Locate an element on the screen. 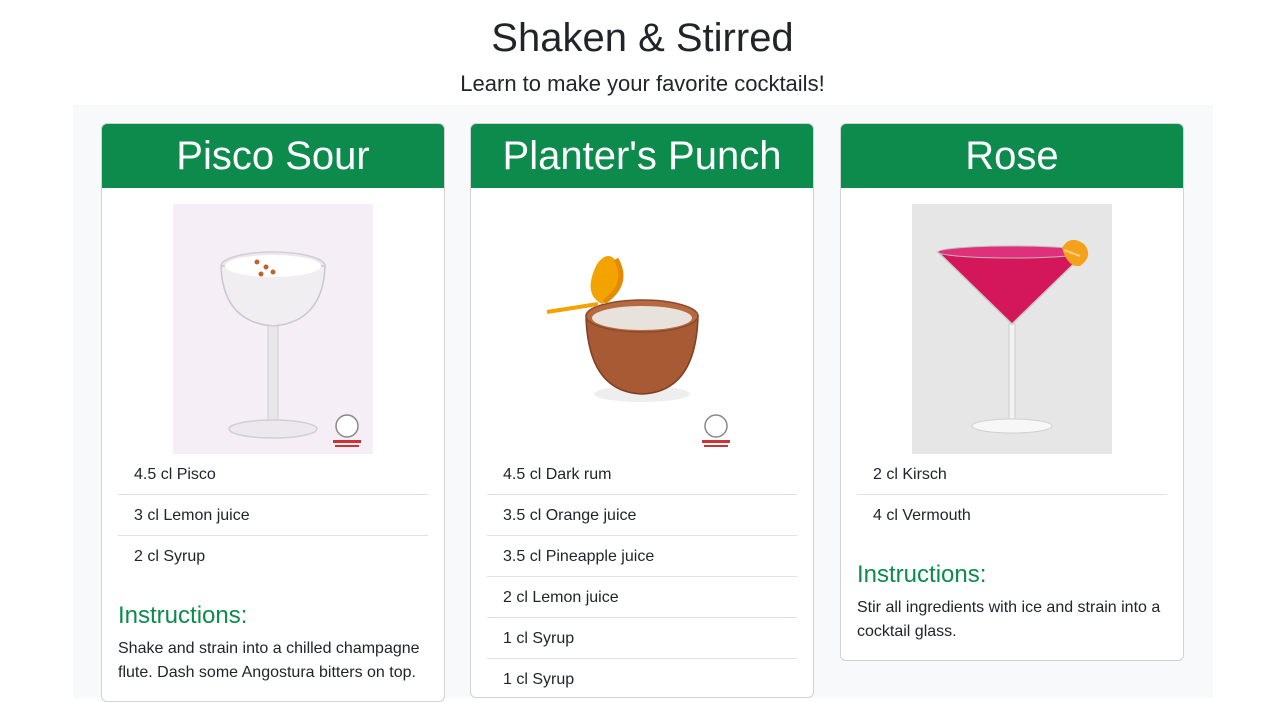 Image resolution: width=1285 pixels, height=702 pixels. site-subtitle: Learn to make your favorite cocktails! is located at coordinates (642, 83).